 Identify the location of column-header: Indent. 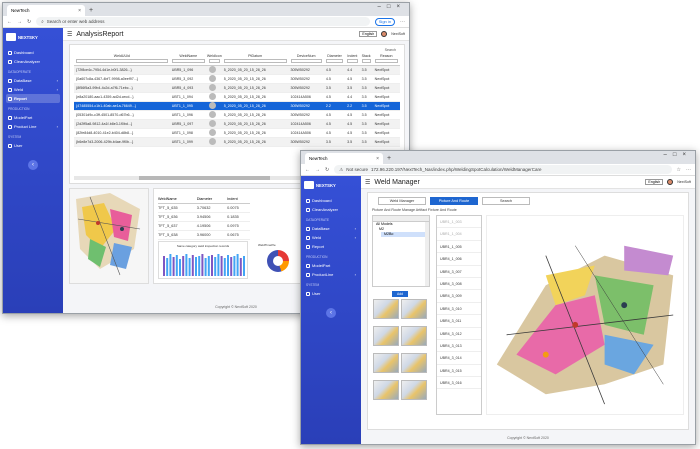
(352, 60).